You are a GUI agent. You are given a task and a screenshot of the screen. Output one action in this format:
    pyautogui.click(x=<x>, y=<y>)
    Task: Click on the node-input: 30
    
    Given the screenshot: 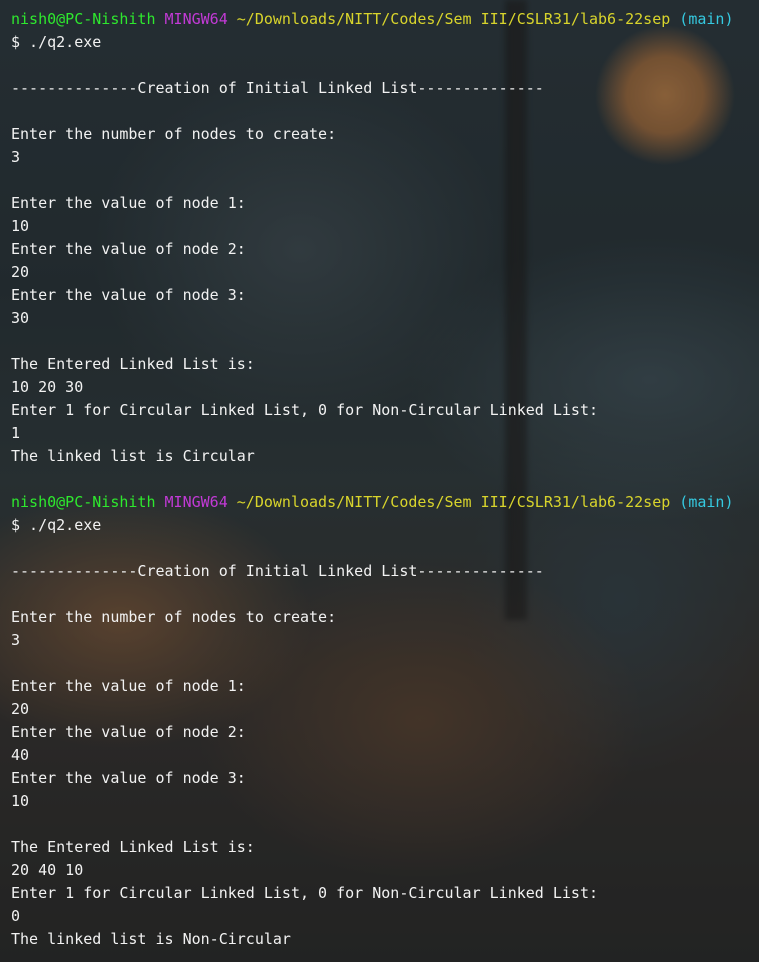 What is the action you would take?
    pyautogui.click(x=20, y=318)
    